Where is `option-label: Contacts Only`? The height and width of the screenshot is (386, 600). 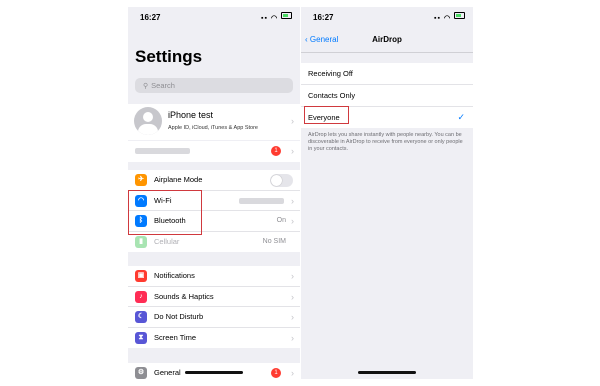 option-label: Contacts Only is located at coordinates (332, 95).